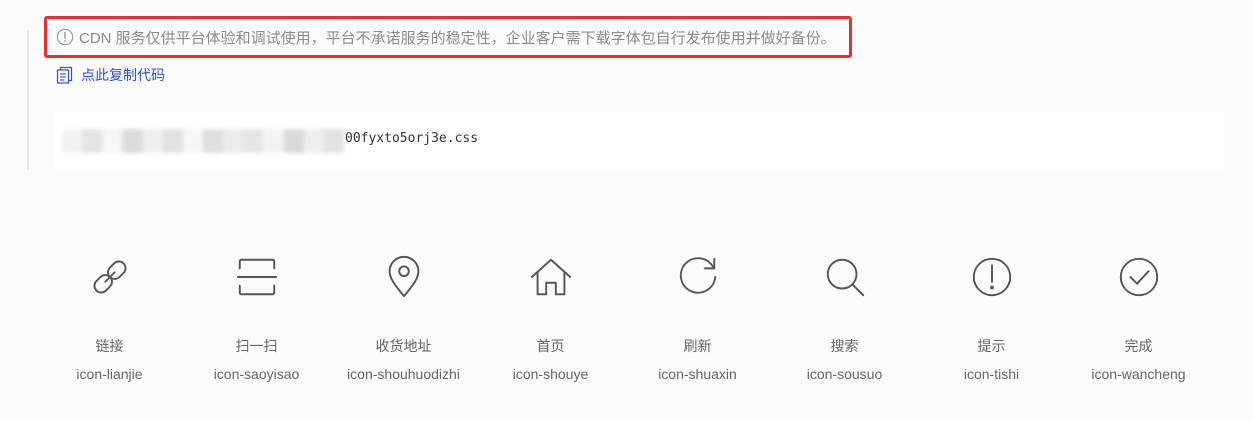 Image resolution: width=1254 pixels, height=422 pixels. What do you see at coordinates (697, 275) in the screenshot?
I see `refresh-icon` at bounding box center [697, 275].